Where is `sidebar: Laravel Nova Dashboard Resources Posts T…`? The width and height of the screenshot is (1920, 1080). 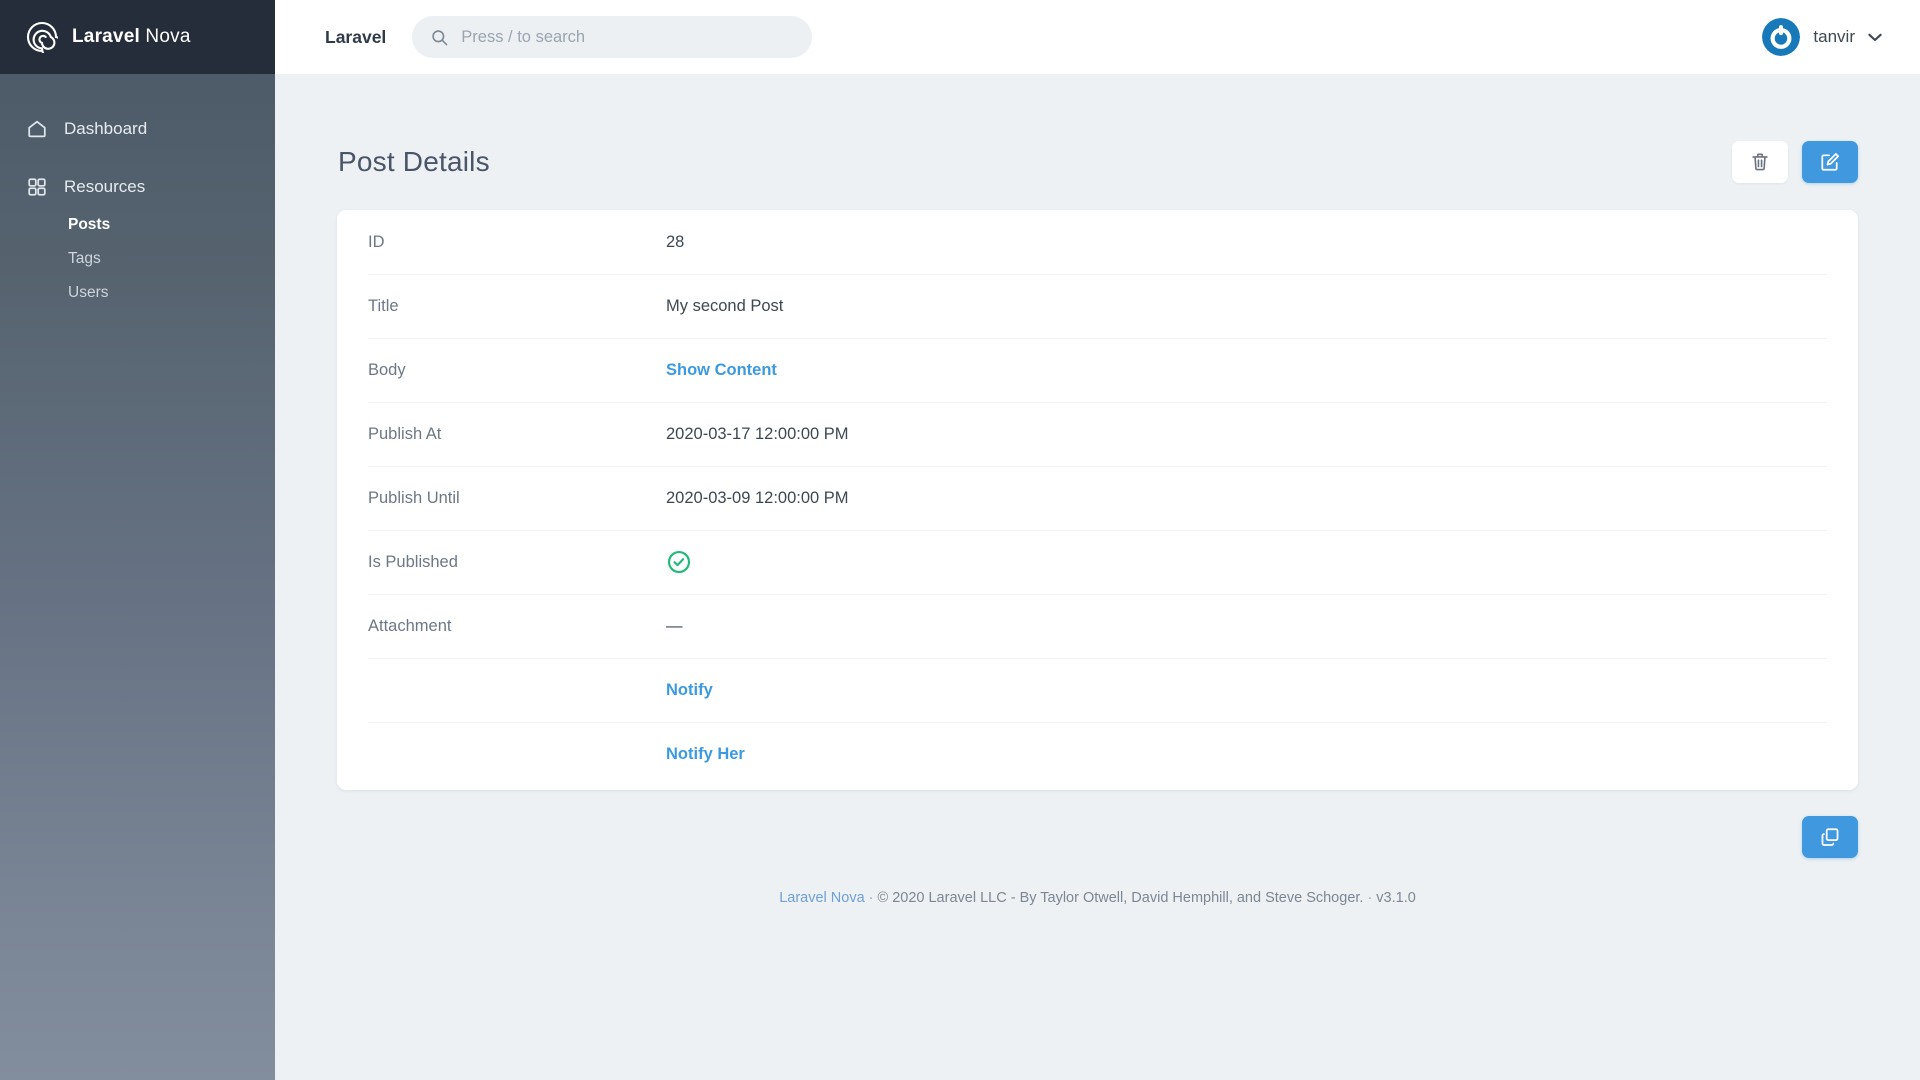 sidebar: Laravel Nova Dashboard Resources Posts T… is located at coordinates (137, 540).